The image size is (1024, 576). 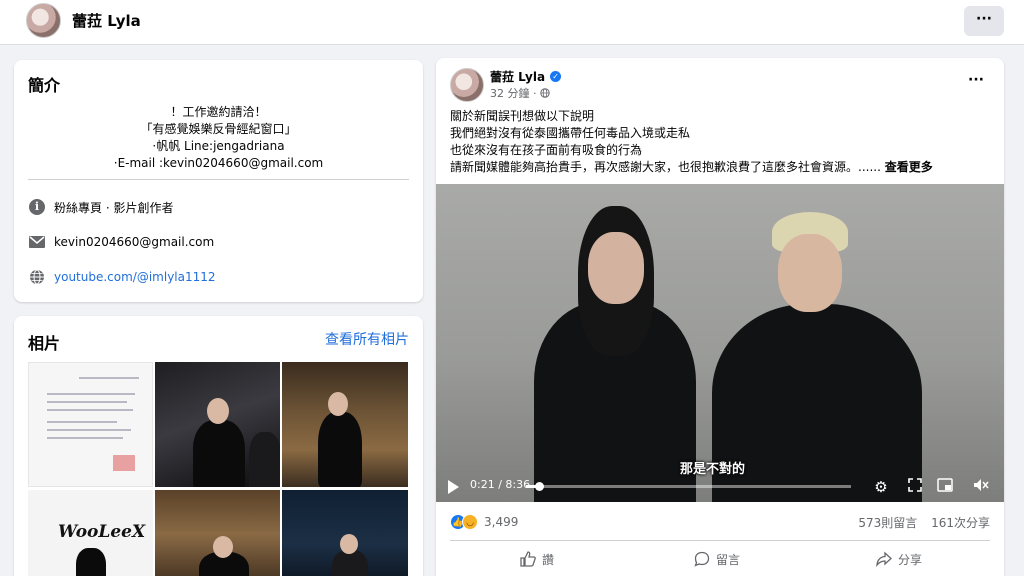 I want to click on intro-category-row: i 粉絲專頁 · 影片創作者, so click(x=100, y=207).